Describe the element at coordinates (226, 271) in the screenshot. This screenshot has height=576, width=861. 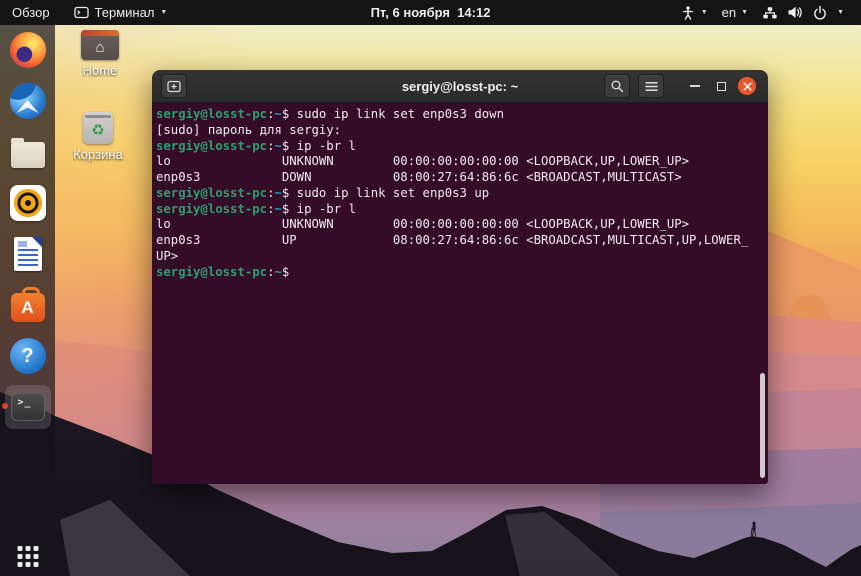
I see `terminal-line: sergiy@losst-pc:~$` at that location.